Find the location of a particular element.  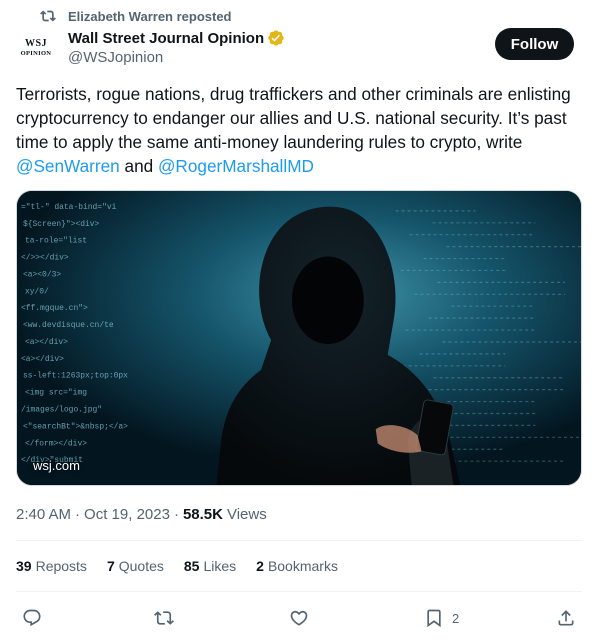

code-line: <a><0/3> is located at coordinates (42, 274).